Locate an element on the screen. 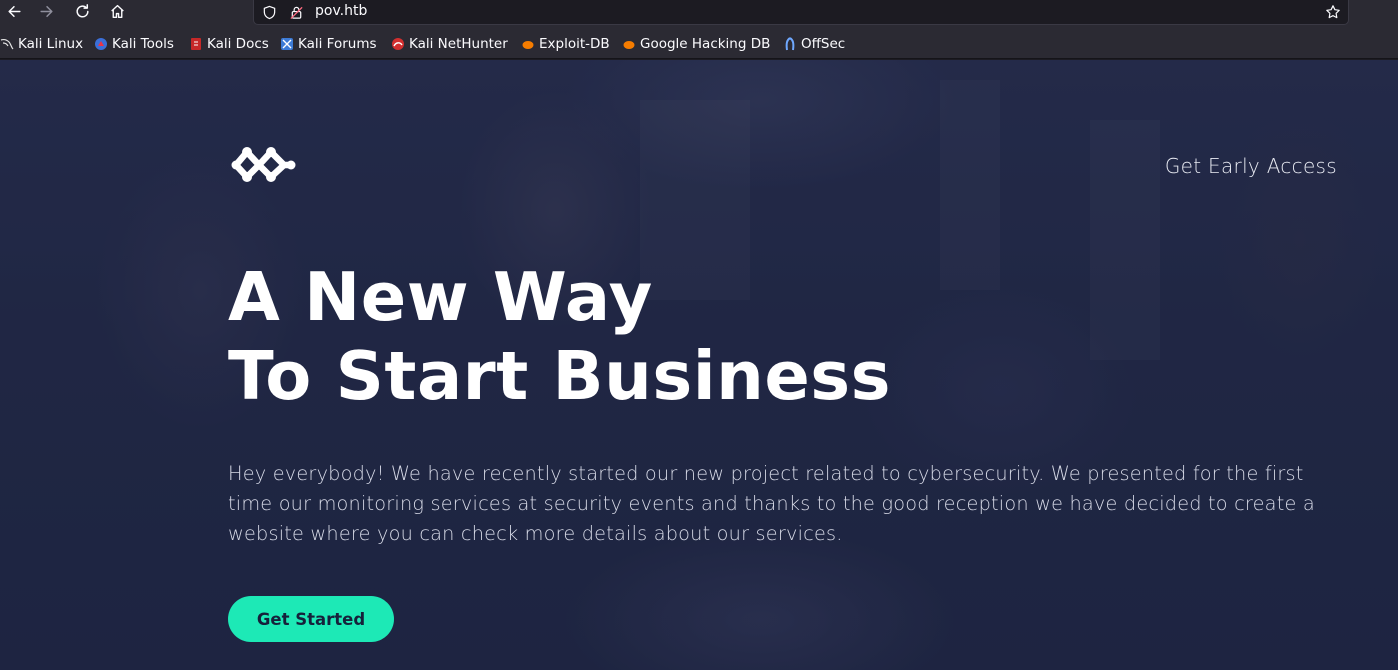 This screenshot has width=1398, height=670. insecure-lock-icon is located at coordinates (296, 12).